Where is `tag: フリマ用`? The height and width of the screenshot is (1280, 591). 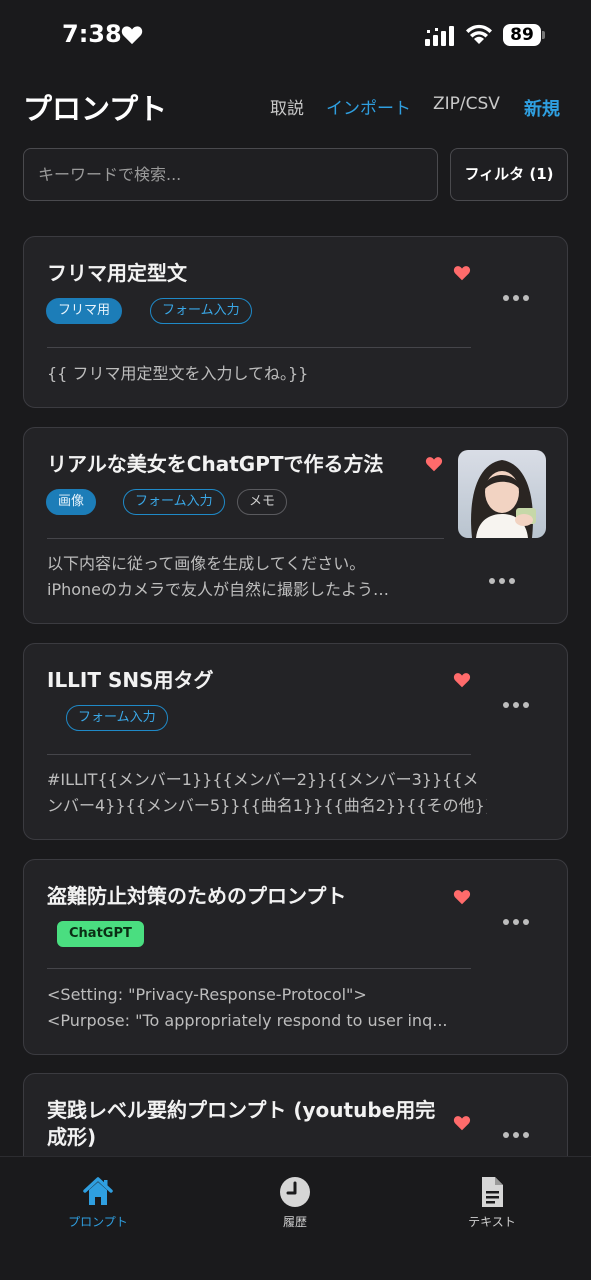 tag: フリマ用 is located at coordinates (84, 311).